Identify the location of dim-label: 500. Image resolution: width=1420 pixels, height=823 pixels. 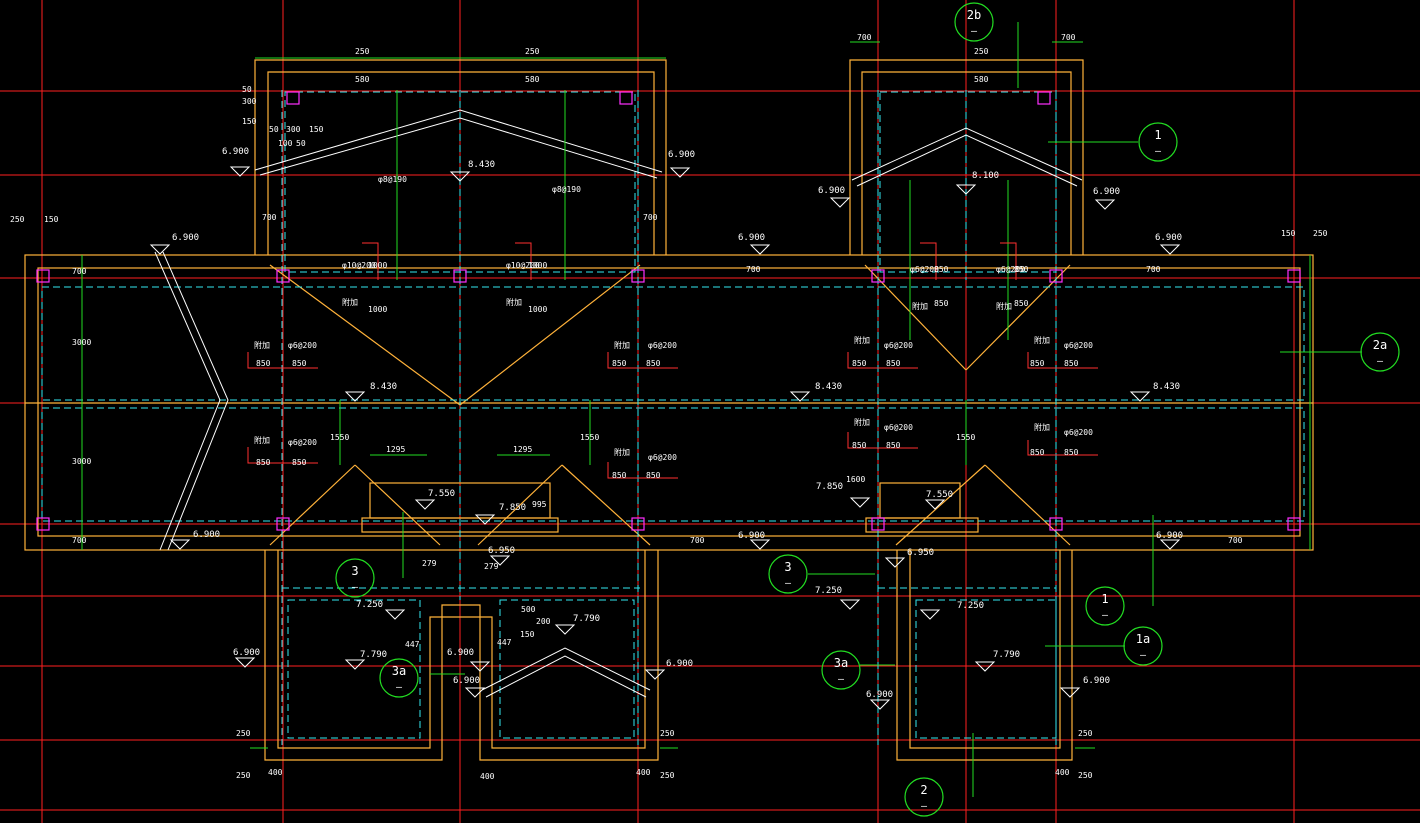
(528, 609).